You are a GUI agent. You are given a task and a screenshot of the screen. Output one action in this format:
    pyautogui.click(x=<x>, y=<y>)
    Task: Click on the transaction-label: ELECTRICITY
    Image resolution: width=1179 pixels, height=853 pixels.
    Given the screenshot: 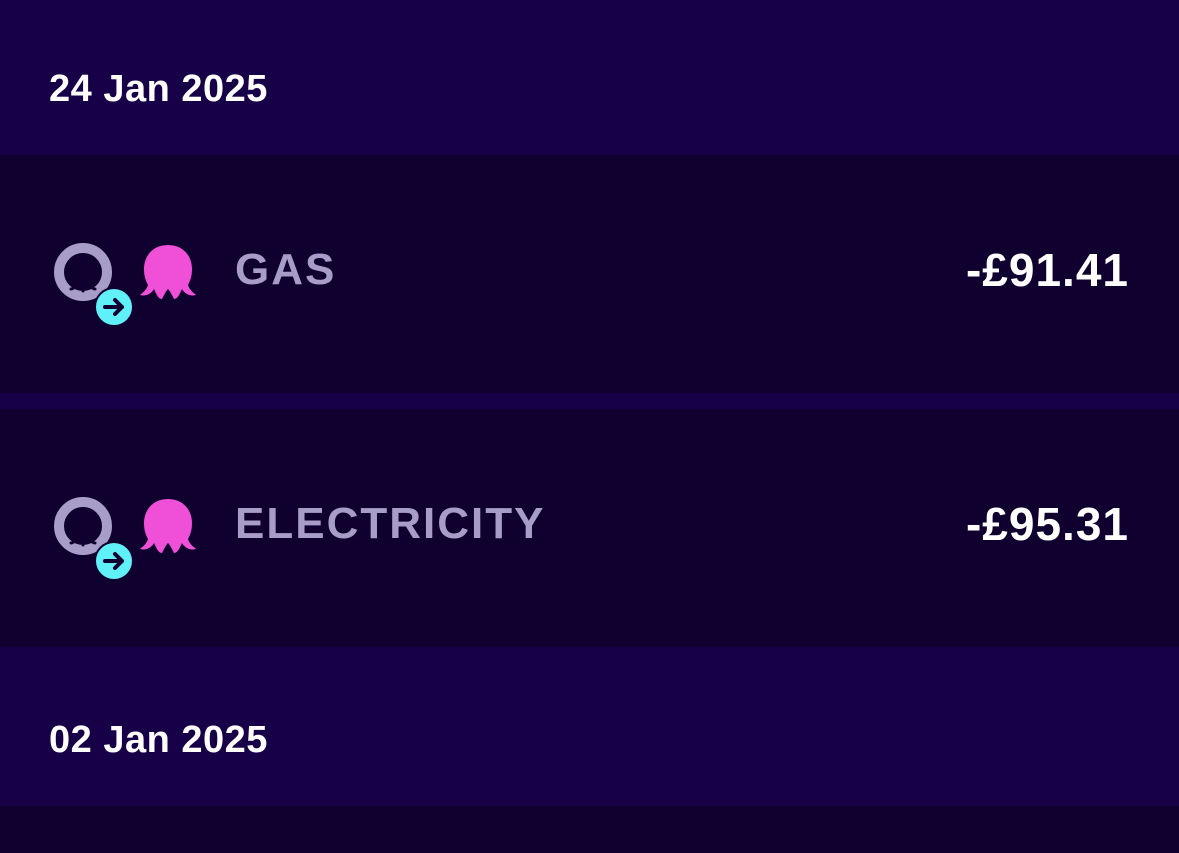 What is the action you would take?
    pyautogui.click(x=390, y=523)
    